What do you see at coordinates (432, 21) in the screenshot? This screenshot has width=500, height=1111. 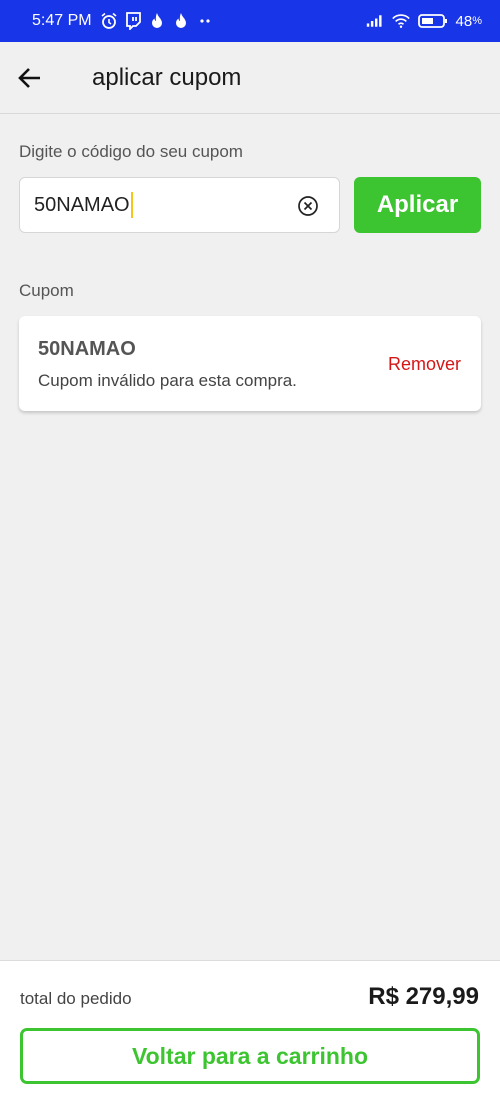 I see `battery-icon` at bounding box center [432, 21].